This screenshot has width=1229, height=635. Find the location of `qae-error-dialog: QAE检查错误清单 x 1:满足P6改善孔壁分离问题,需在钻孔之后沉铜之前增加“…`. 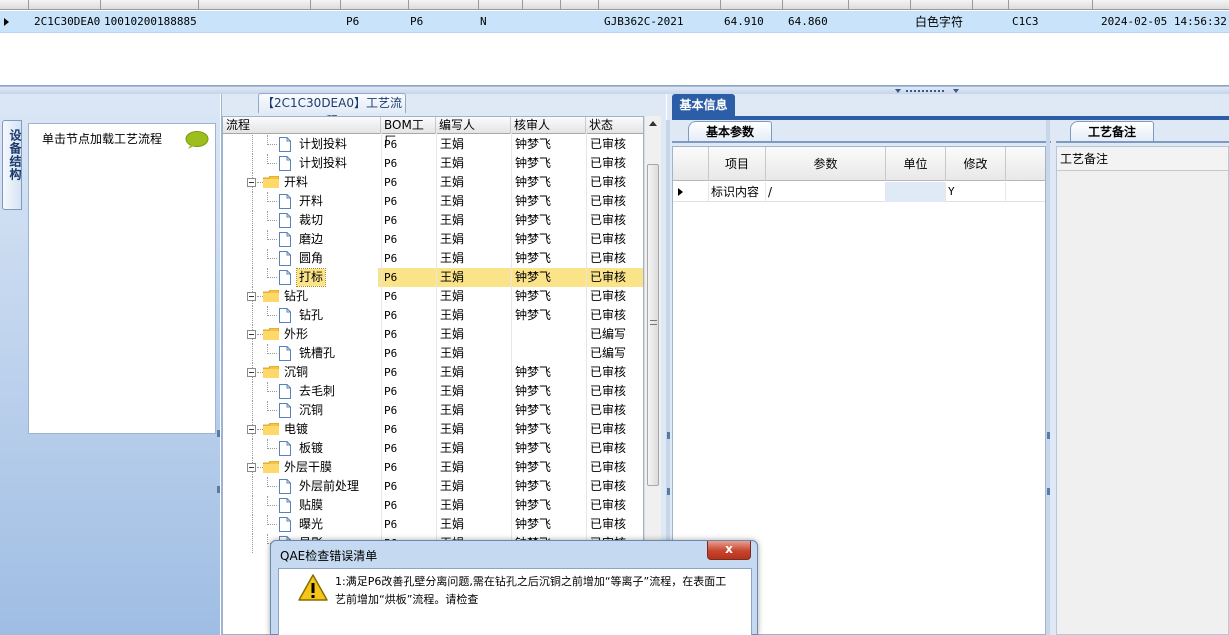

qae-error-dialog: QAE检查错误清单 x 1:满足P6改善孔壁分离问题,需在钻孔之后沉铜之前增加“… is located at coordinates (514, 587).